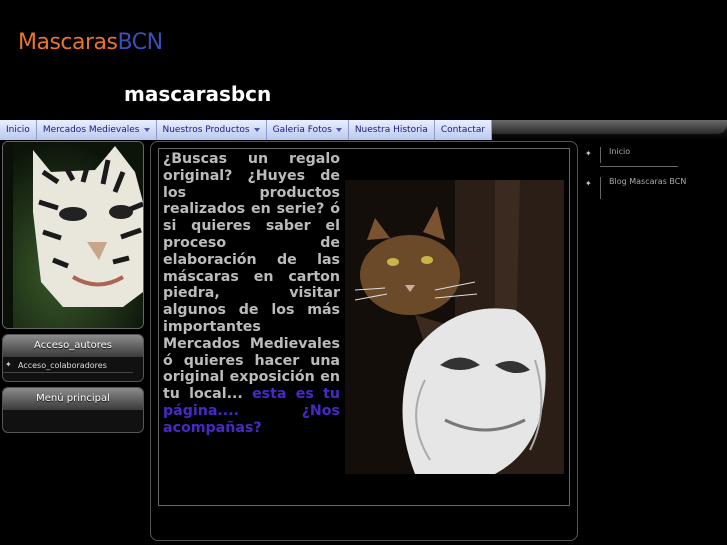 Image resolution: width=727 pixels, height=545 pixels. I want to click on module-acceso-autores: Acceso_autores Acceso_colaboradores, so click(73, 358).